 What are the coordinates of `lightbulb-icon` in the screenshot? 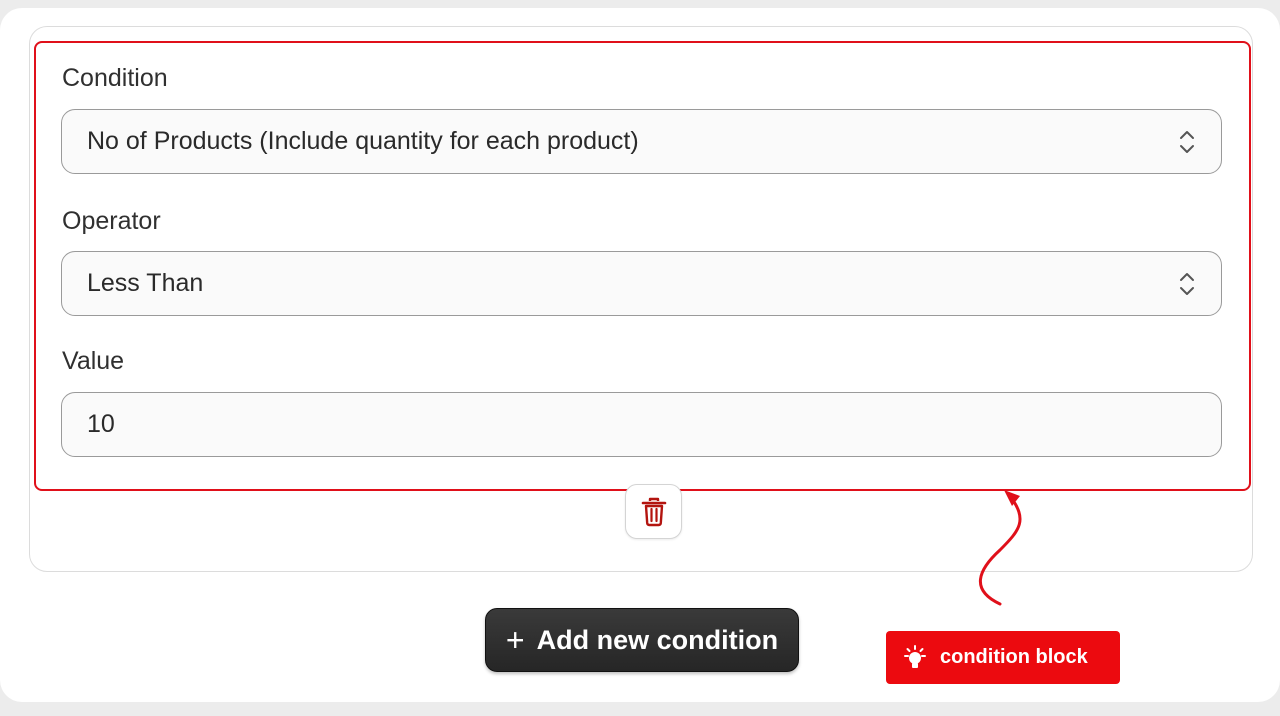 It's located at (915, 656).